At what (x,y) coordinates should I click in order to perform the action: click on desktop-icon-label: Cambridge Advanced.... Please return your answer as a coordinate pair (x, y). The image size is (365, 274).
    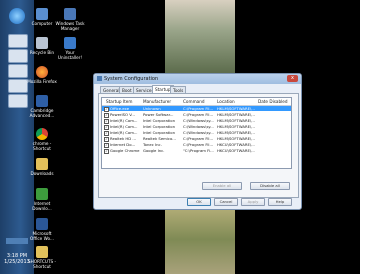
    Looking at the image, I should click on (42, 113).